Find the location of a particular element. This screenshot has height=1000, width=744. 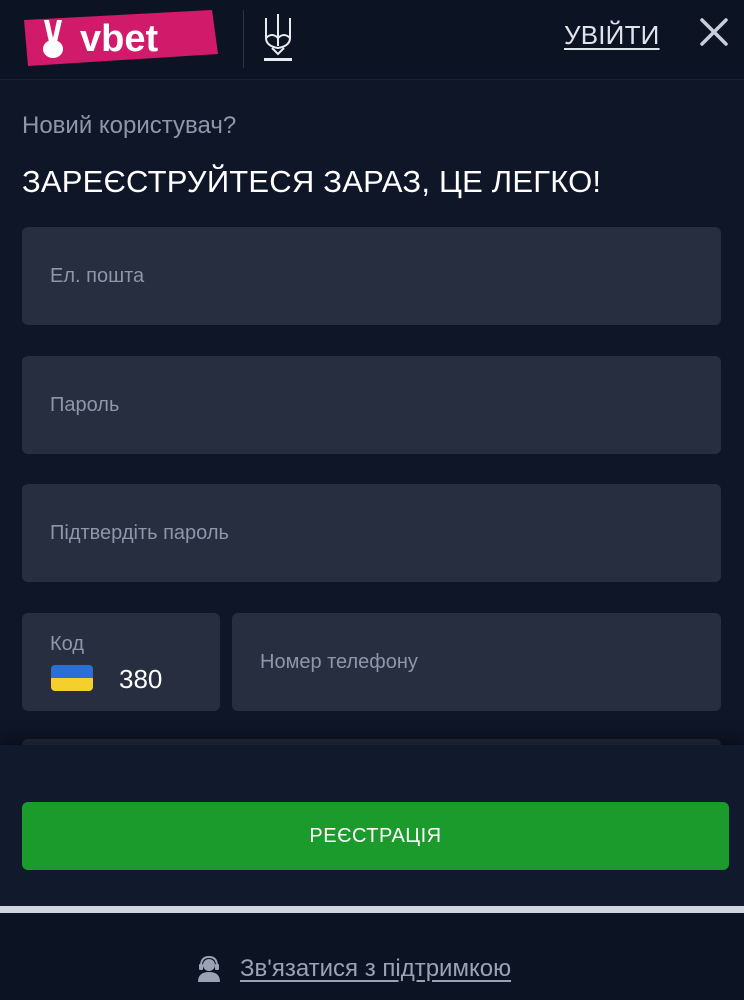

phone-input is located at coordinates (476, 662).